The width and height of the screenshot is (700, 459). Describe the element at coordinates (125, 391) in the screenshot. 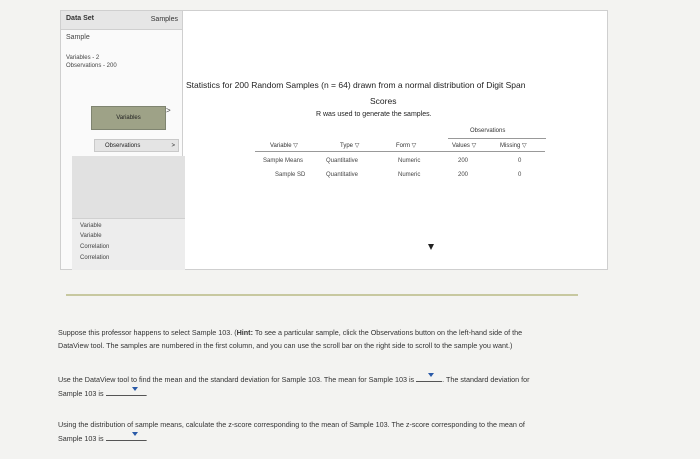

I see `standard-deviation-dropdown` at that location.